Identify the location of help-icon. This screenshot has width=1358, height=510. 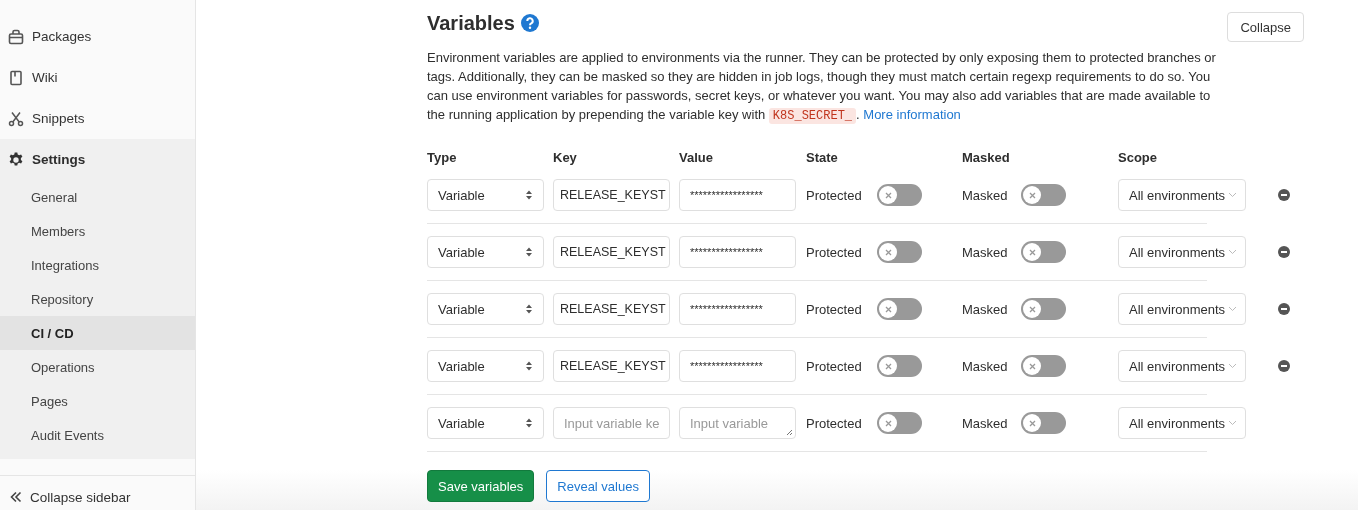
(529, 23).